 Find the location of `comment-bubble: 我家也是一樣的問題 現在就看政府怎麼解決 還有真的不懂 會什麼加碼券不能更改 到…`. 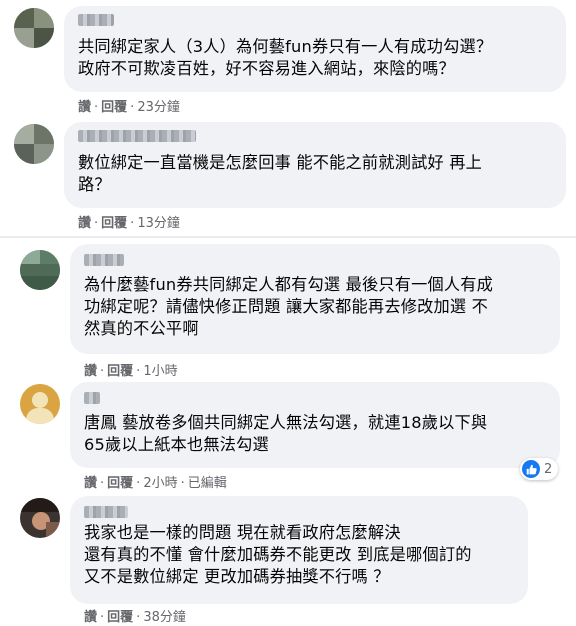

comment-bubble: 我家也是一樣的問題 現在就看政府怎麼解決 還有真的不懂 會什麼加碼券不能更改 到… is located at coordinates (299, 550).